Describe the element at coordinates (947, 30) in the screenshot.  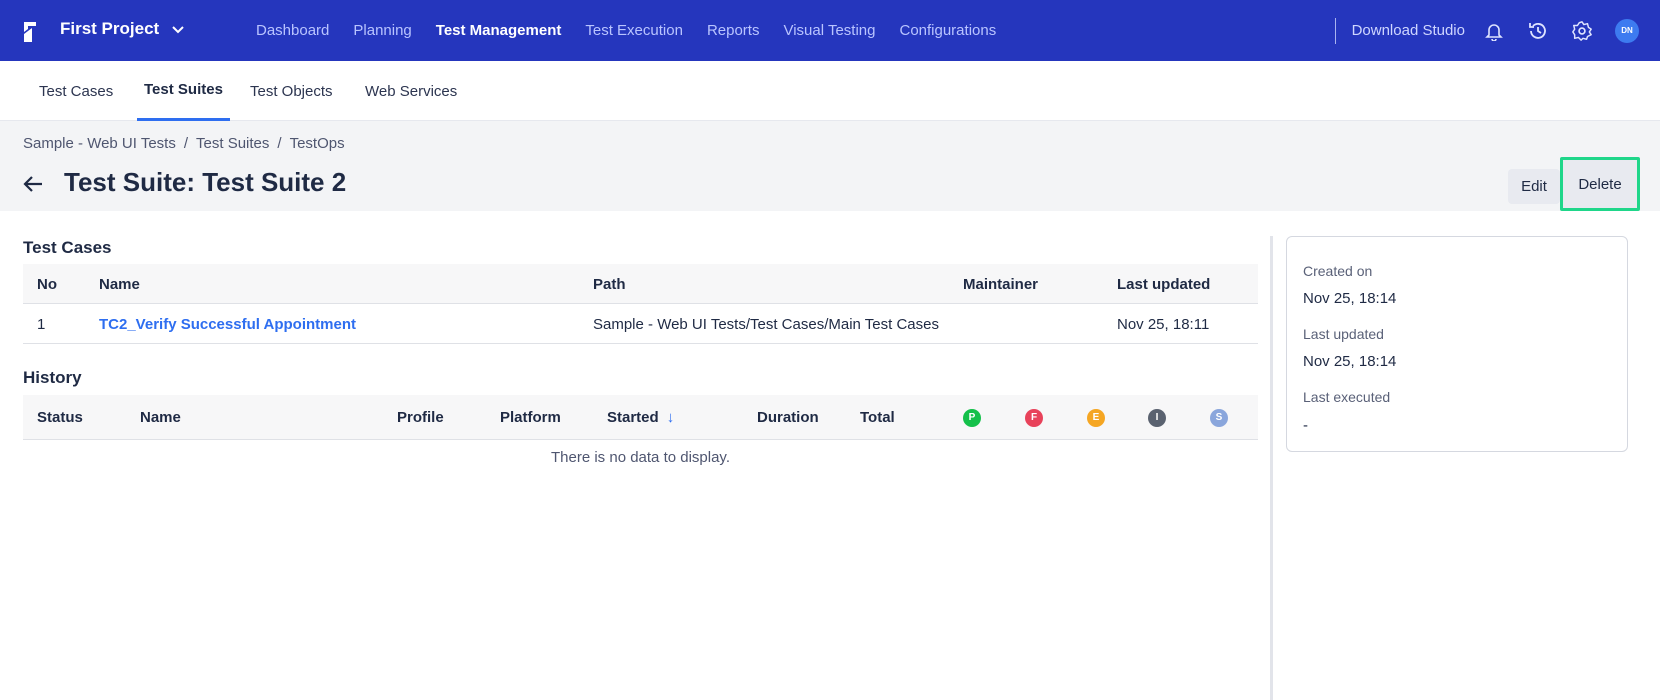
I see `nav-configurations: Configurations` at that location.